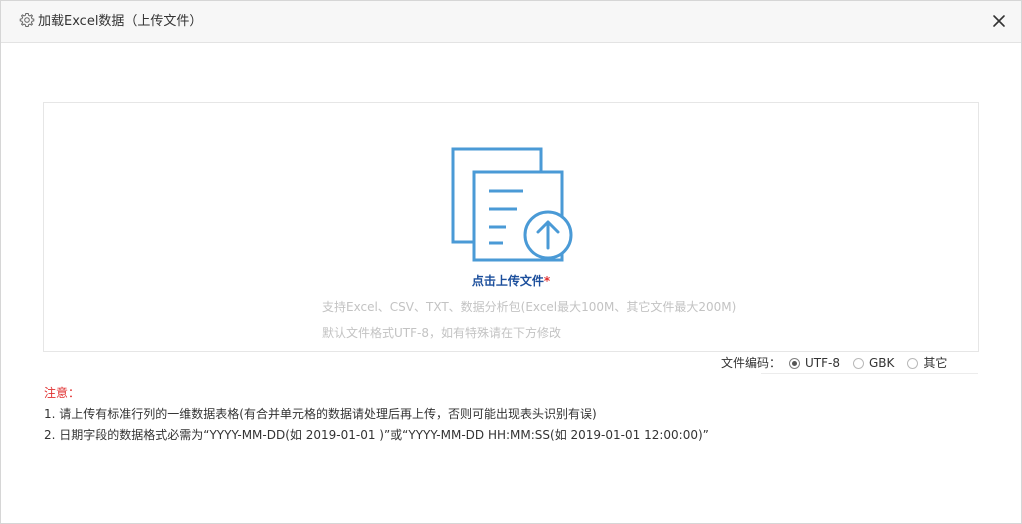 The width and height of the screenshot is (1022, 524). I want to click on encoding-selector: 文件编码： UTF-8 GBK 其它, so click(840, 363).